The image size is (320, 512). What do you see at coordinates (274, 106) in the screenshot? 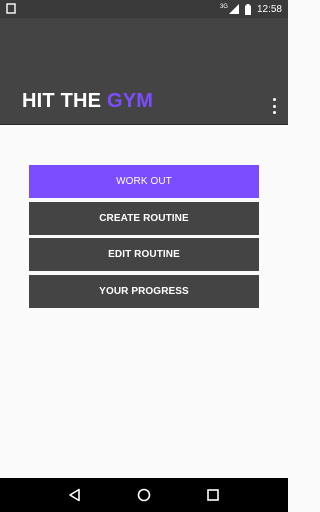
I see `more-vertical-icon` at bounding box center [274, 106].